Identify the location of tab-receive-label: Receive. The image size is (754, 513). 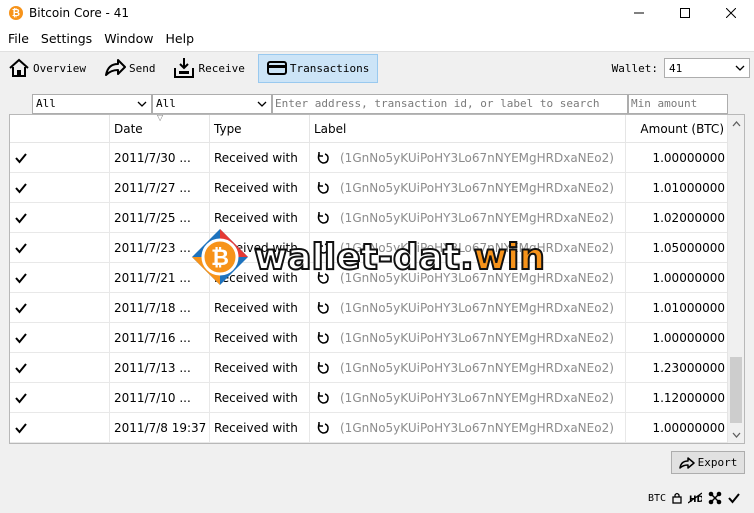
(221, 68).